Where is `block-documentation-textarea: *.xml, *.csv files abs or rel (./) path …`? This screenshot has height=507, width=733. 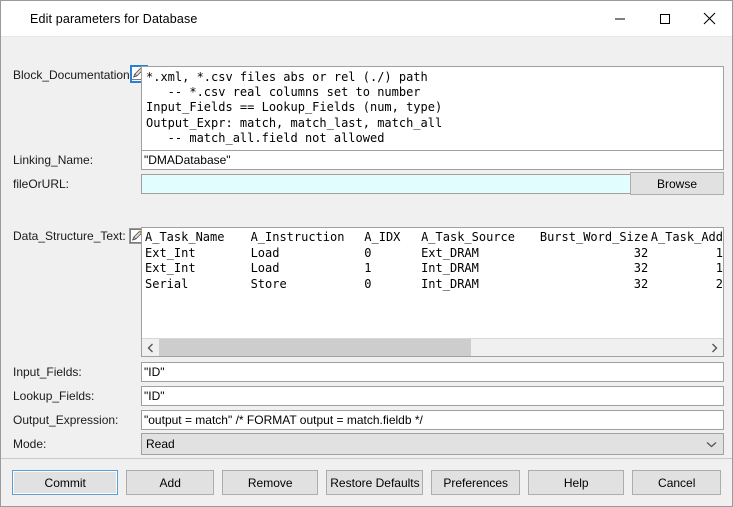
block-documentation-textarea: *.xml, *.csv files abs or rel (./) path … is located at coordinates (432, 108).